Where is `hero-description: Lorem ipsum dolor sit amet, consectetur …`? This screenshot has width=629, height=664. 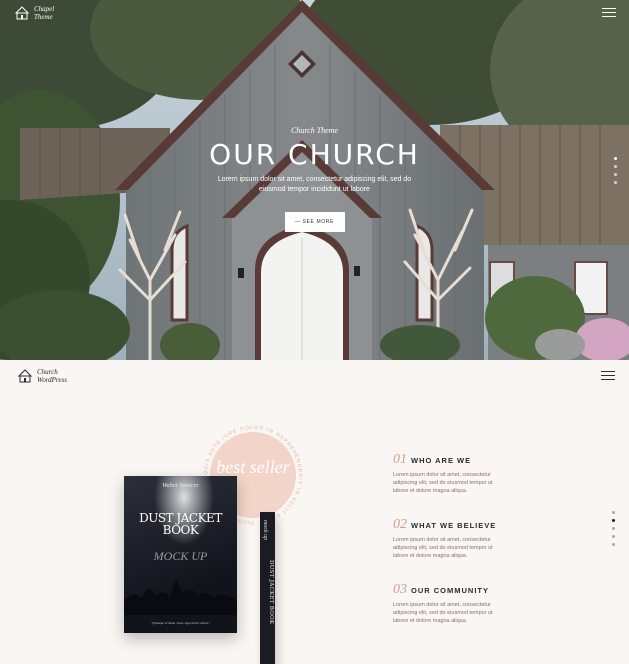 hero-description: Lorem ipsum dolor sit amet, consectetur … is located at coordinates (314, 184).